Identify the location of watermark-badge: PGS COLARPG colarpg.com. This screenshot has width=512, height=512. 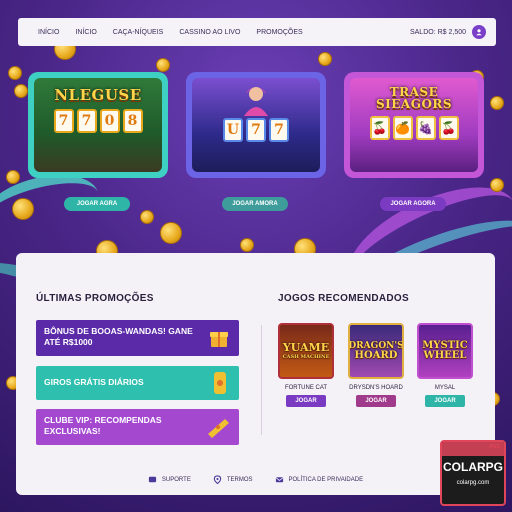
(473, 473).